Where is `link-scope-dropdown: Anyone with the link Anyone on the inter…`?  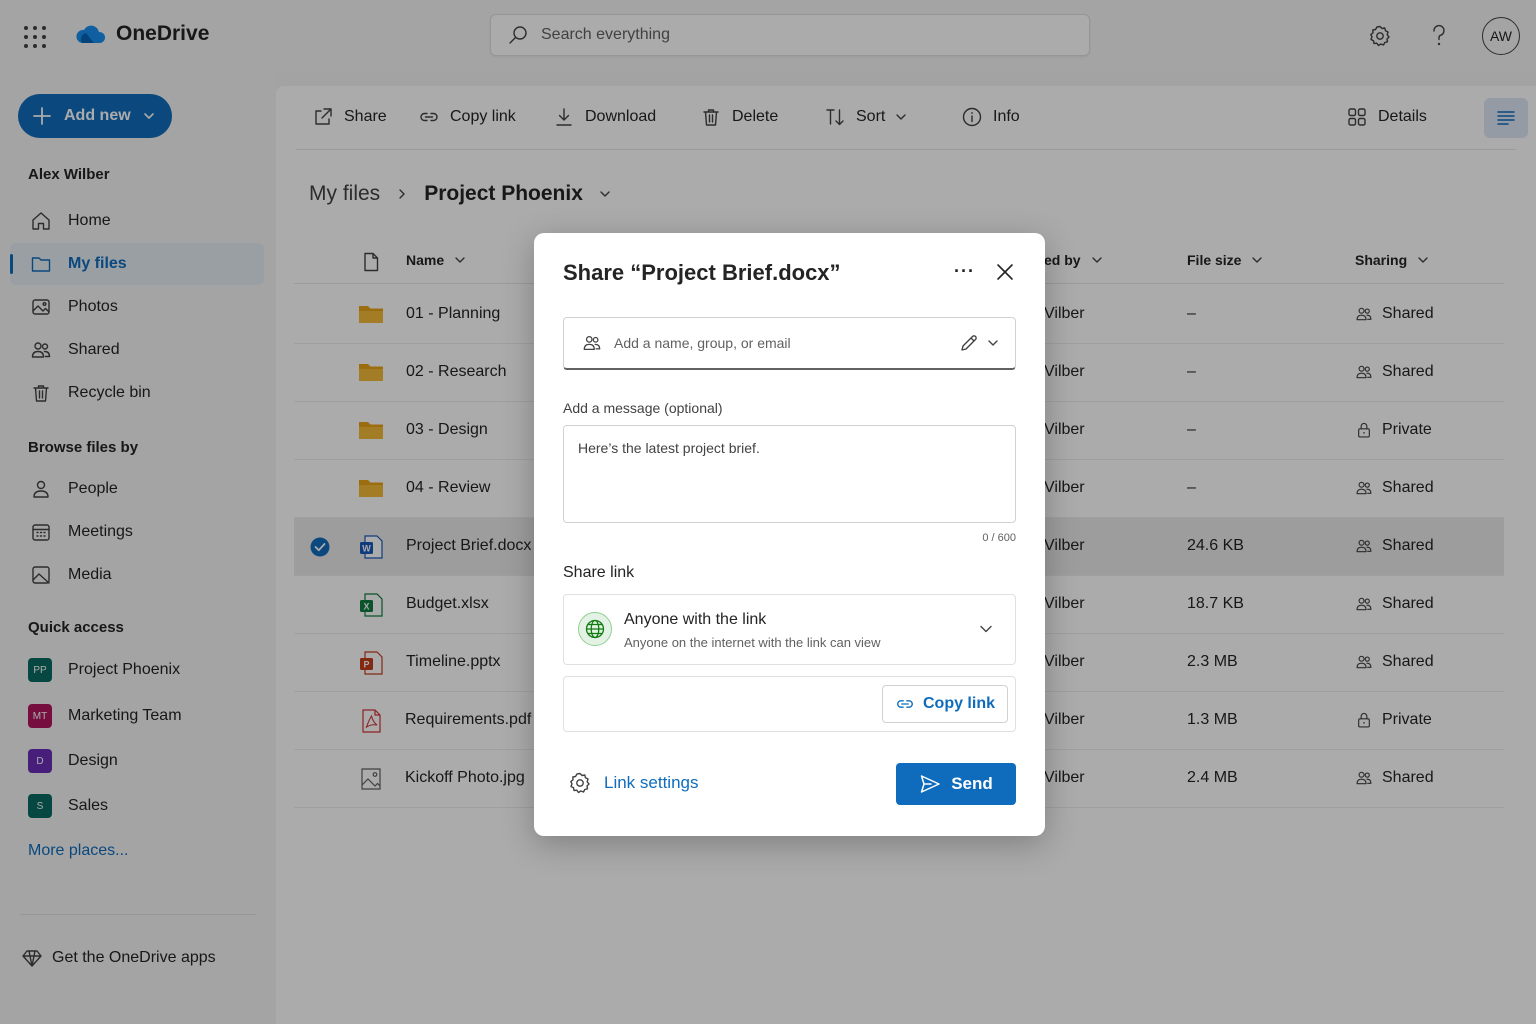 link-scope-dropdown: Anyone with the link Anyone on the inter… is located at coordinates (789, 629).